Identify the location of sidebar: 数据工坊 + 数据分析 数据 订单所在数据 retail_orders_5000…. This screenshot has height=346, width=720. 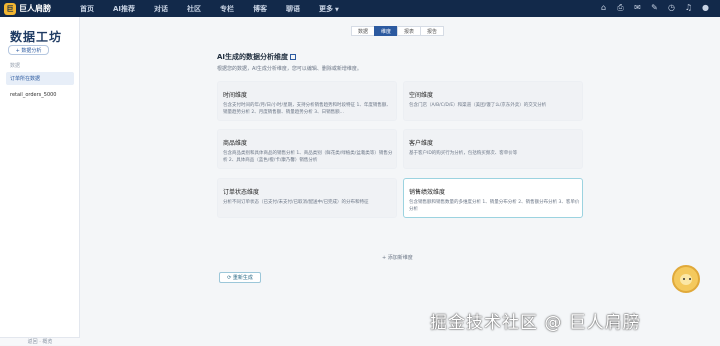
(40, 181).